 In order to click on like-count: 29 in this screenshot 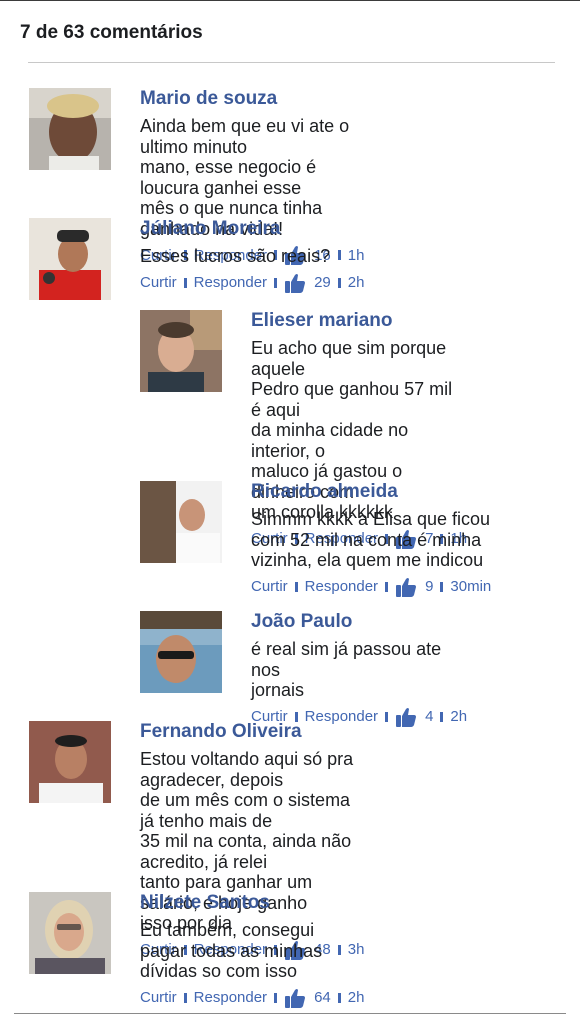, I will do `click(322, 282)`.